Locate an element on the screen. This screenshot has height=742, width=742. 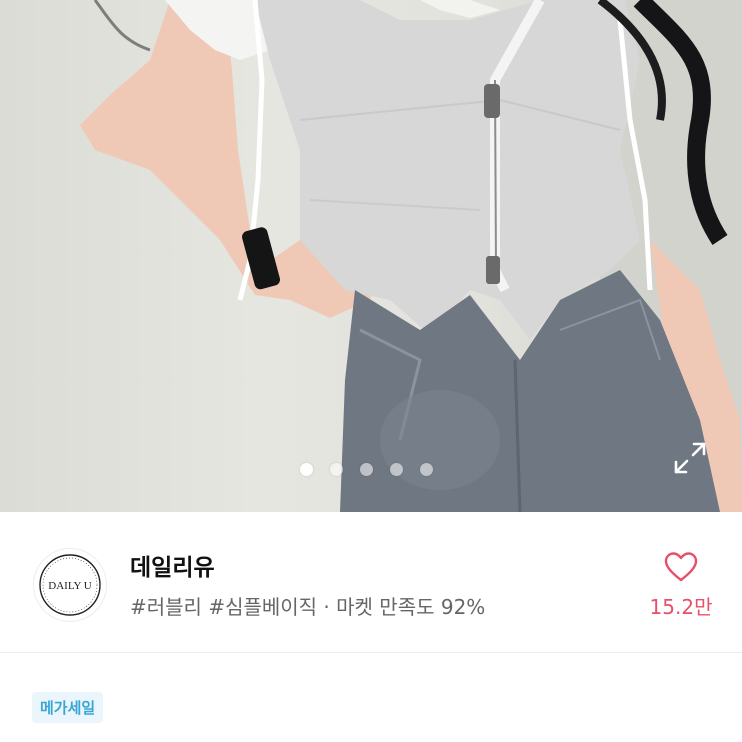
section-divider is located at coordinates (371, 652).